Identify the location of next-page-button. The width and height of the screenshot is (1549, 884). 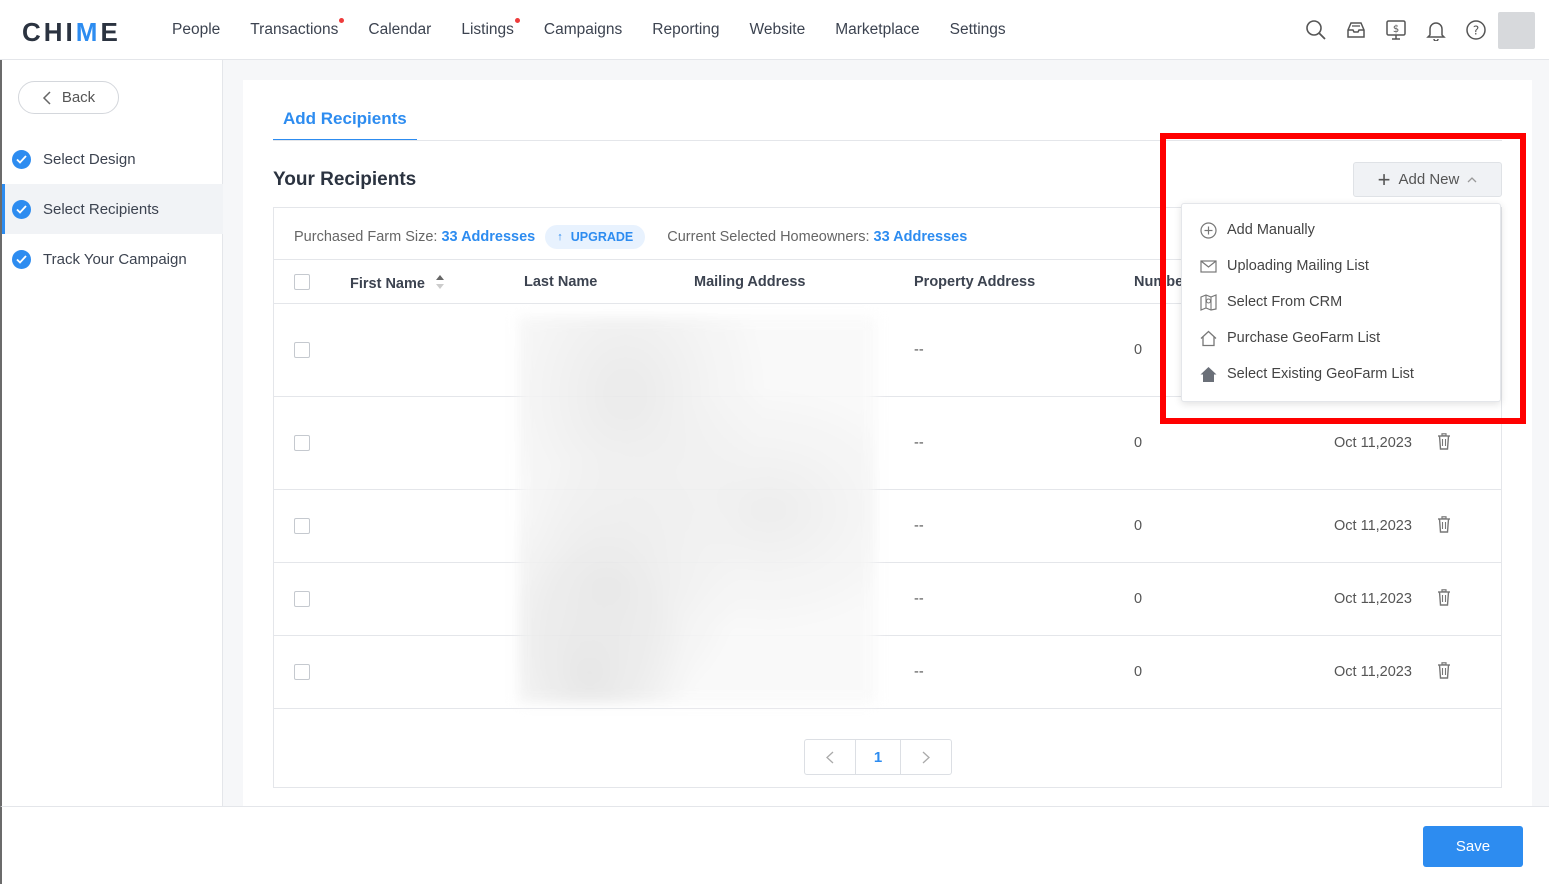
(926, 757).